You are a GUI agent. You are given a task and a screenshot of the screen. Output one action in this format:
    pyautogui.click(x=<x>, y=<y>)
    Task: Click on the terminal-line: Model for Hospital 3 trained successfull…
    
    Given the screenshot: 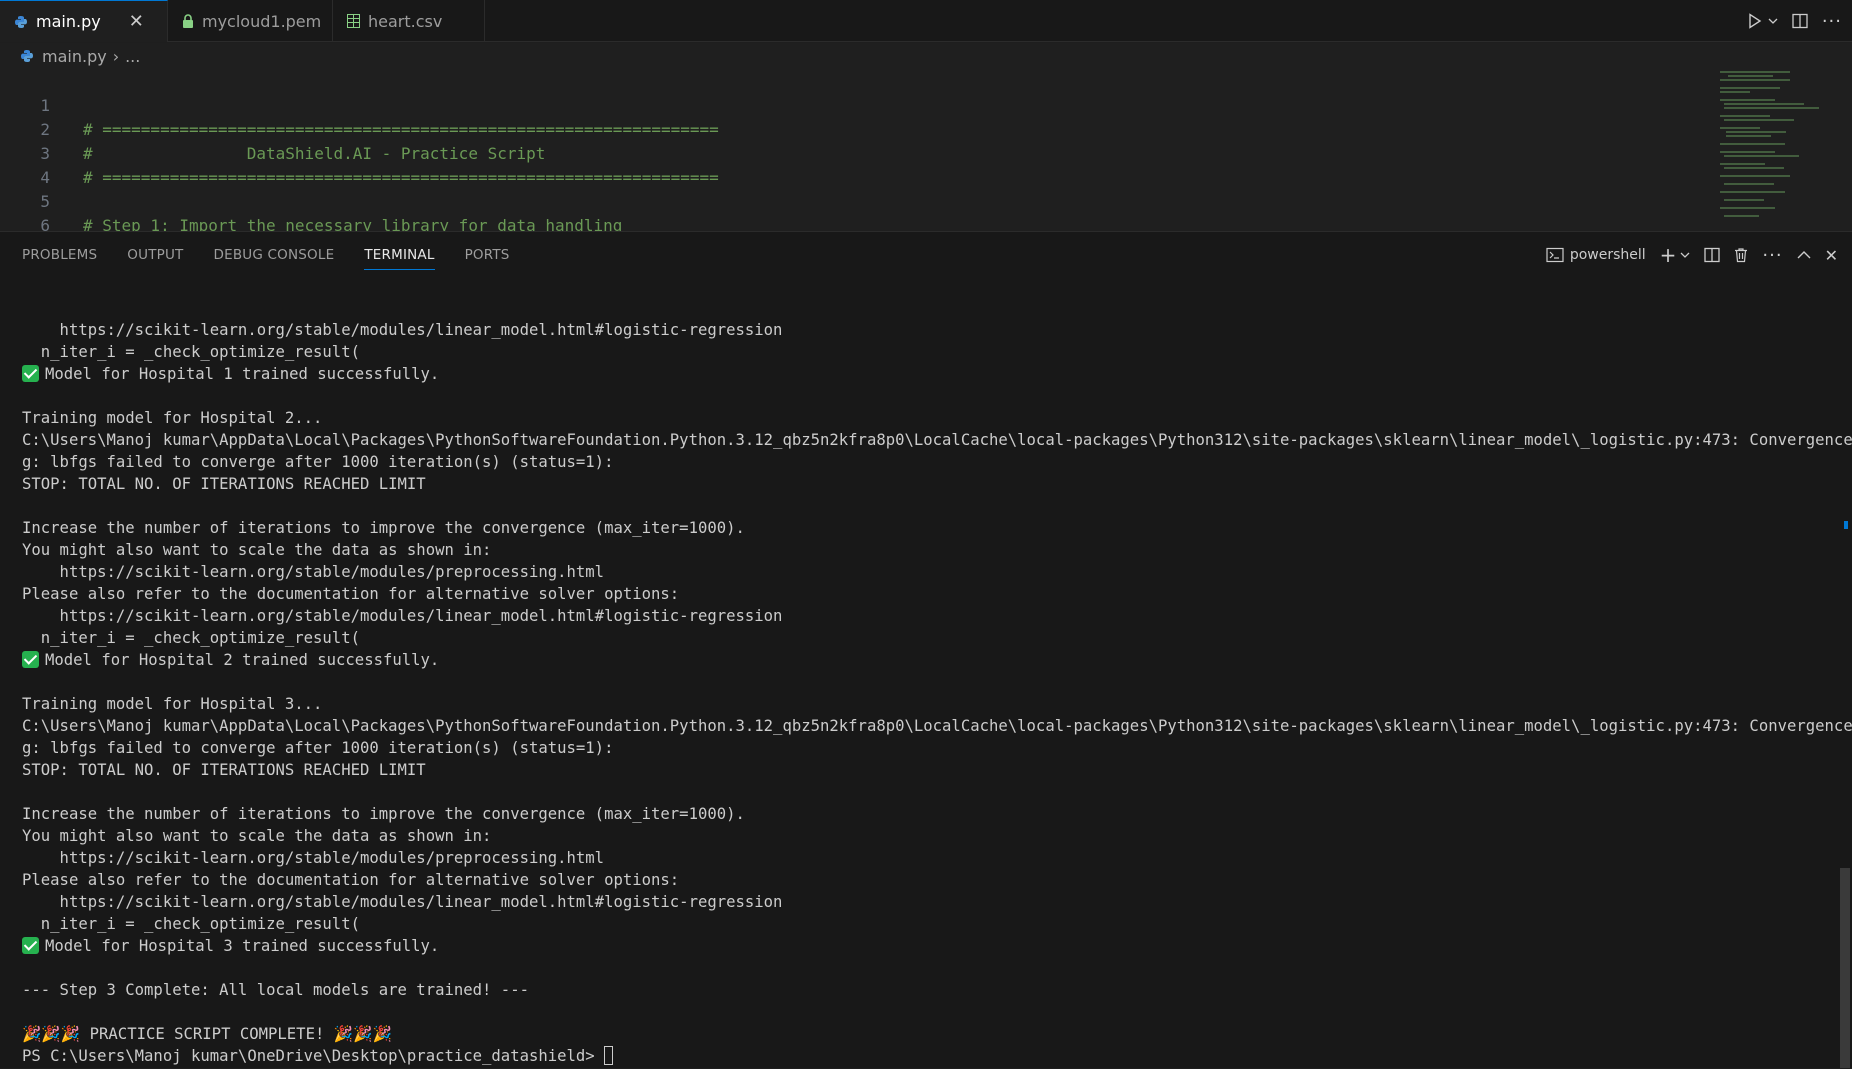 What is the action you would take?
    pyautogui.click(x=927, y=946)
    